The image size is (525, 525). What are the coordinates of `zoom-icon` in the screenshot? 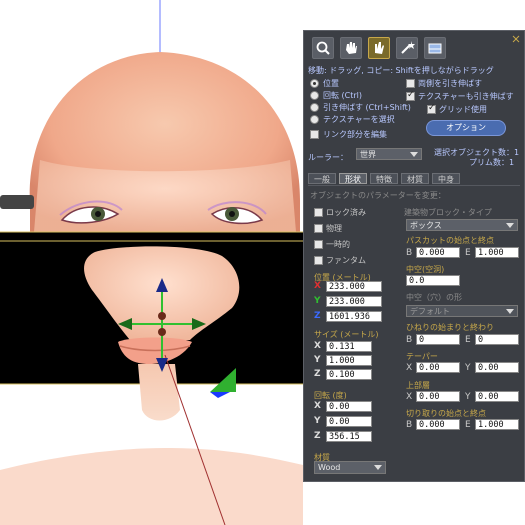 It's located at (323, 48).